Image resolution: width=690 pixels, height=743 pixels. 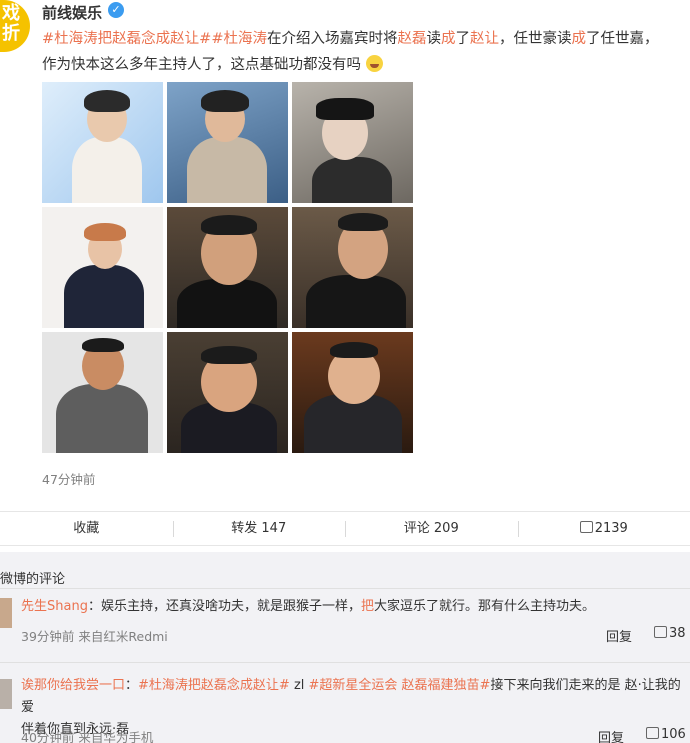 I want to click on comments-title: 微博的评论, so click(x=33, y=579).